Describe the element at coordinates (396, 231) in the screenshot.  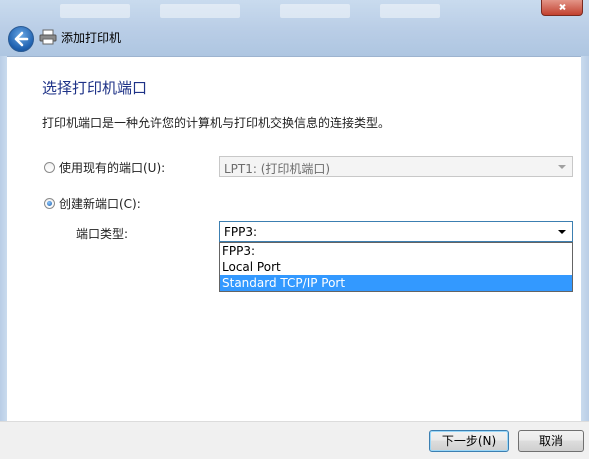
I see `port-type-select: FPP3:` at that location.